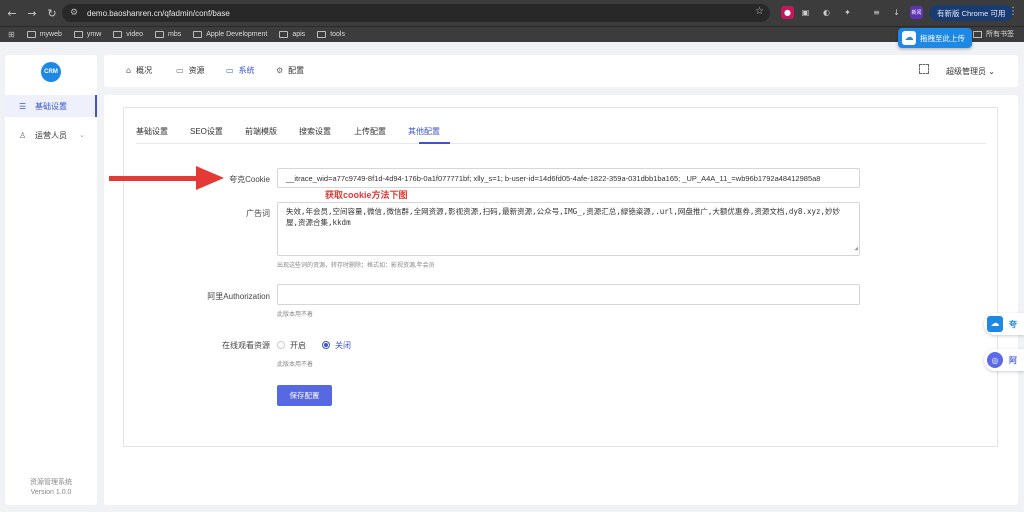 This screenshot has width=1024, height=512. Describe the element at coordinates (190, 70) in the screenshot. I see `nav-resources: ▭ 资源` at that location.